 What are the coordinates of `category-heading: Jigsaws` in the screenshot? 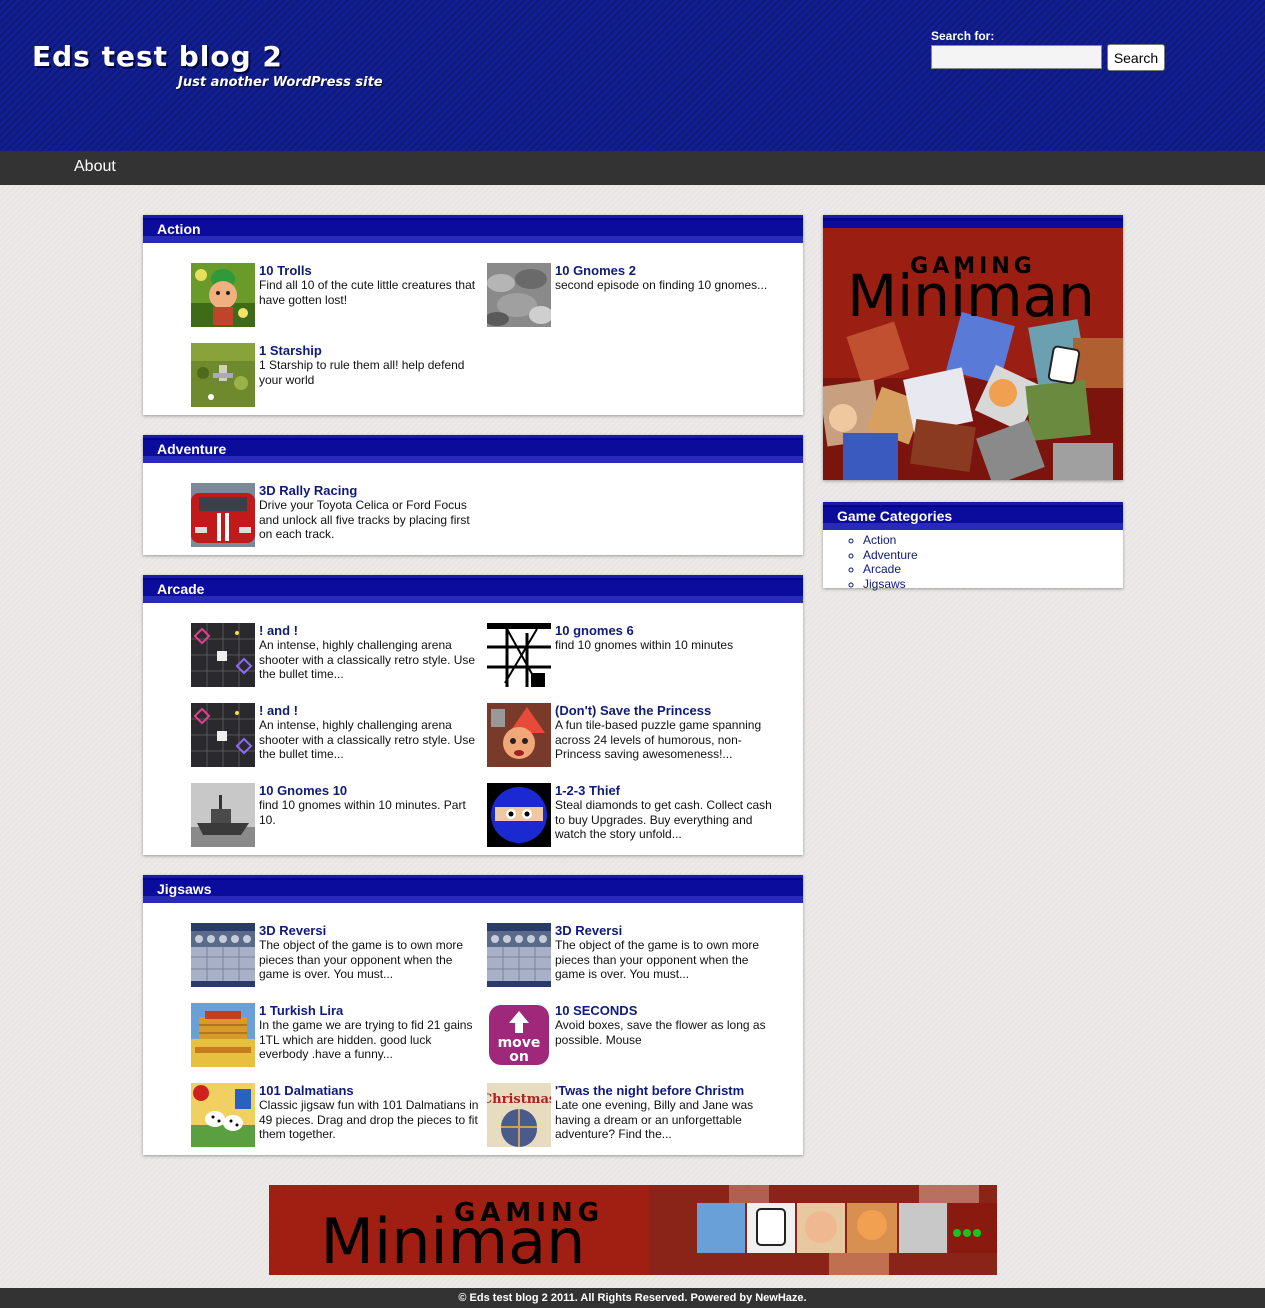 It's located at (473, 889).